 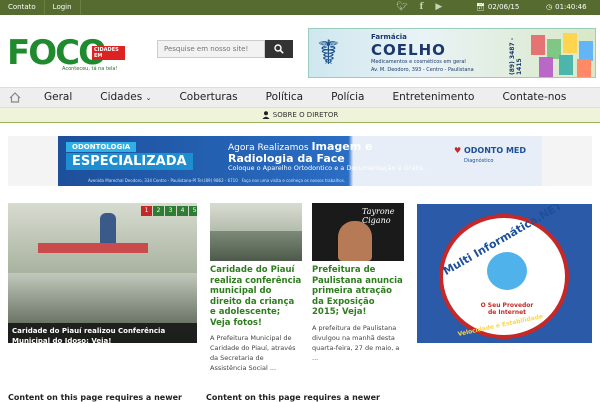 What do you see at coordinates (63, 7) in the screenshot?
I see `login-link: Login` at bounding box center [63, 7].